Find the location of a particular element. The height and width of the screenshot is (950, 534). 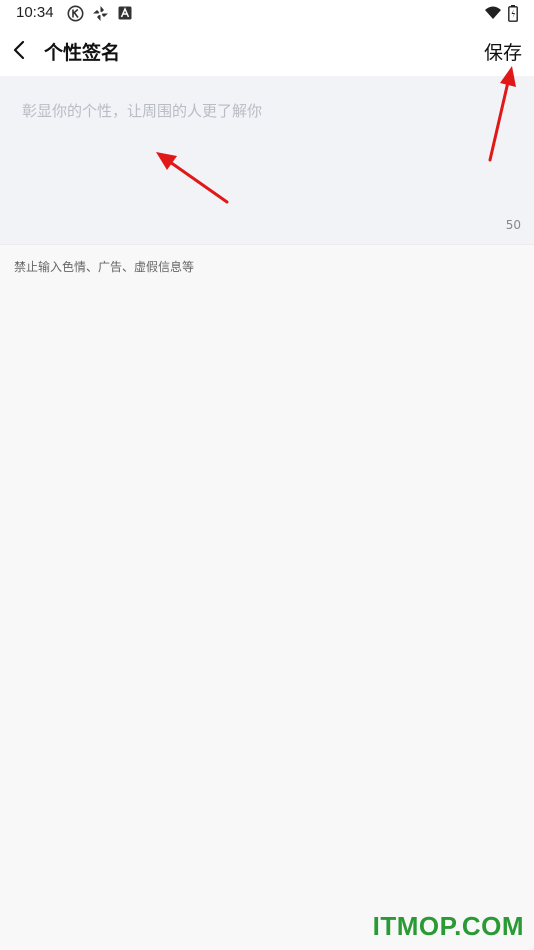

back-button is located at coordinates (20, 52).